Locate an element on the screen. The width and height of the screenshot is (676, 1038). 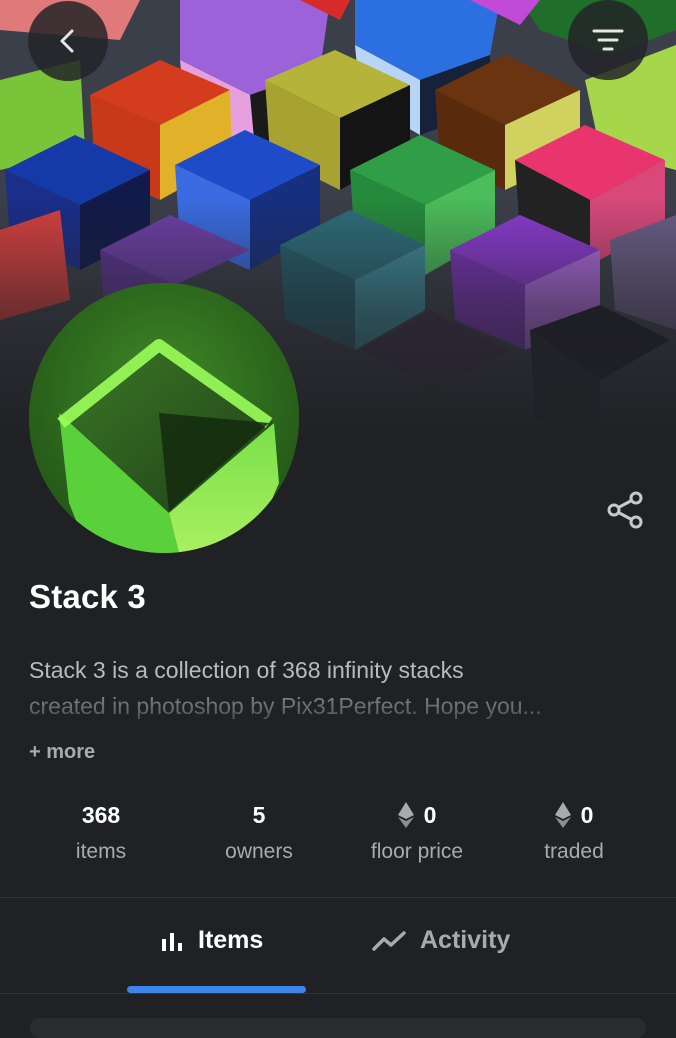
stat-traded: 0 traded is located at coordinates (574, 831).